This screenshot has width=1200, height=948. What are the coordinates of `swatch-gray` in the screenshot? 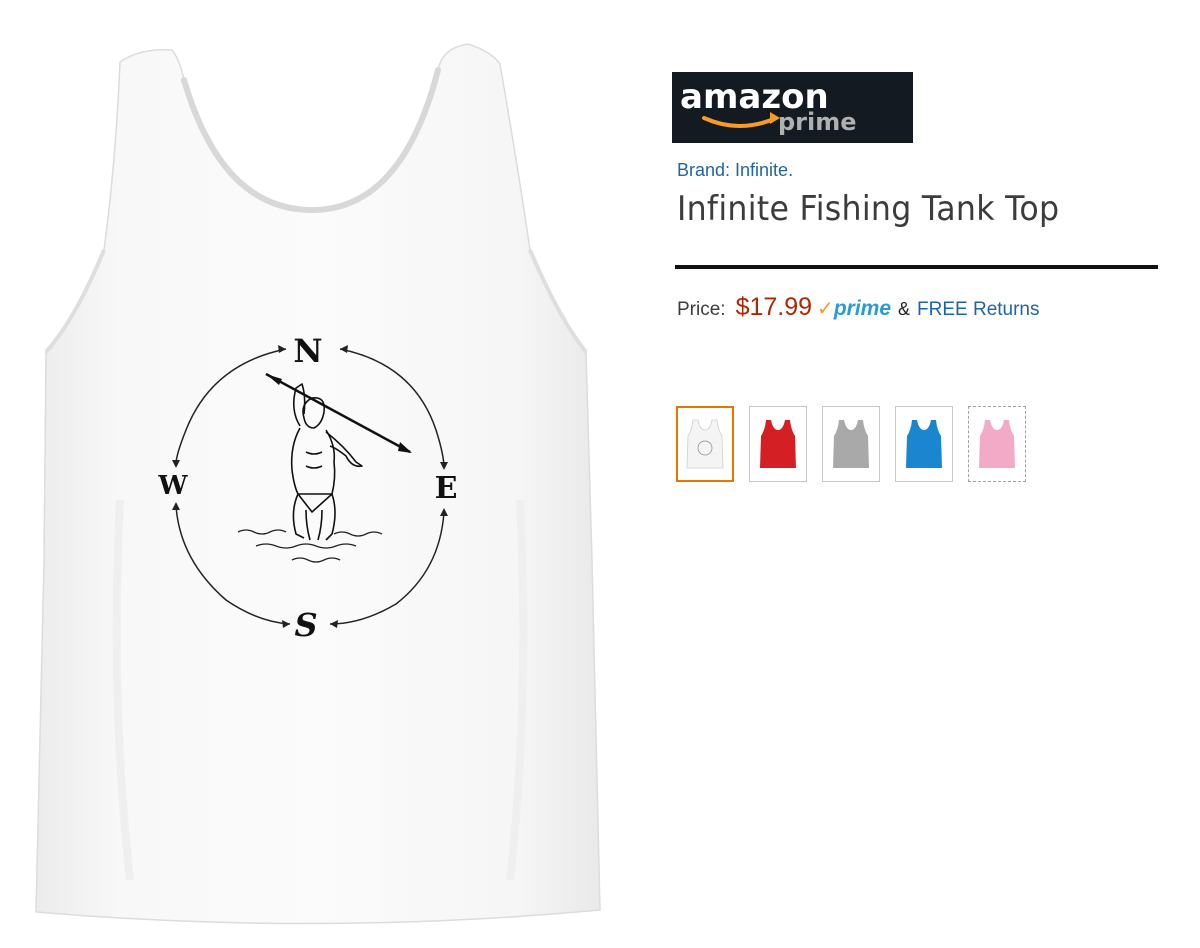 It's located at (851, 444).